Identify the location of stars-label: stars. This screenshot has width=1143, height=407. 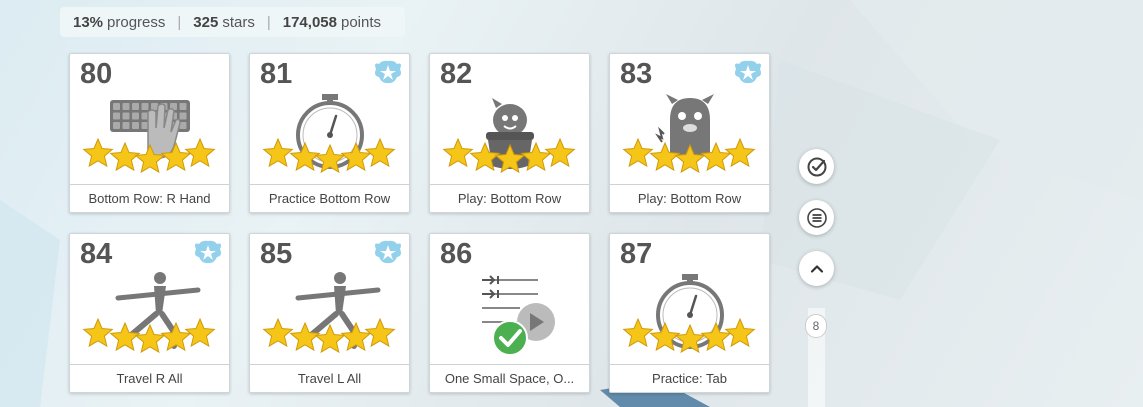
(238, 22).